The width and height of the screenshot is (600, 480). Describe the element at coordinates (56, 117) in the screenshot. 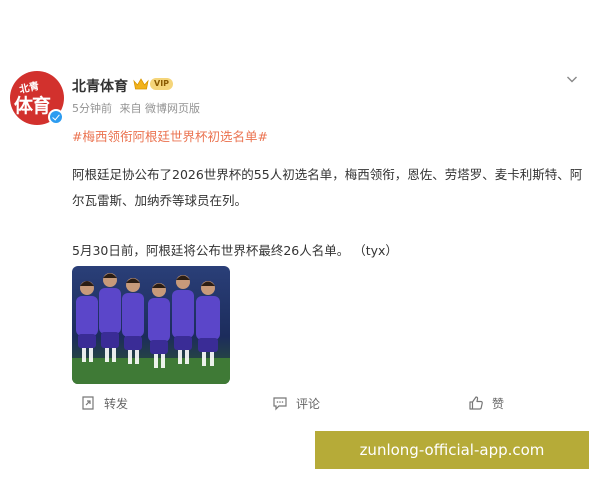

I see `verified-icon` at that location.